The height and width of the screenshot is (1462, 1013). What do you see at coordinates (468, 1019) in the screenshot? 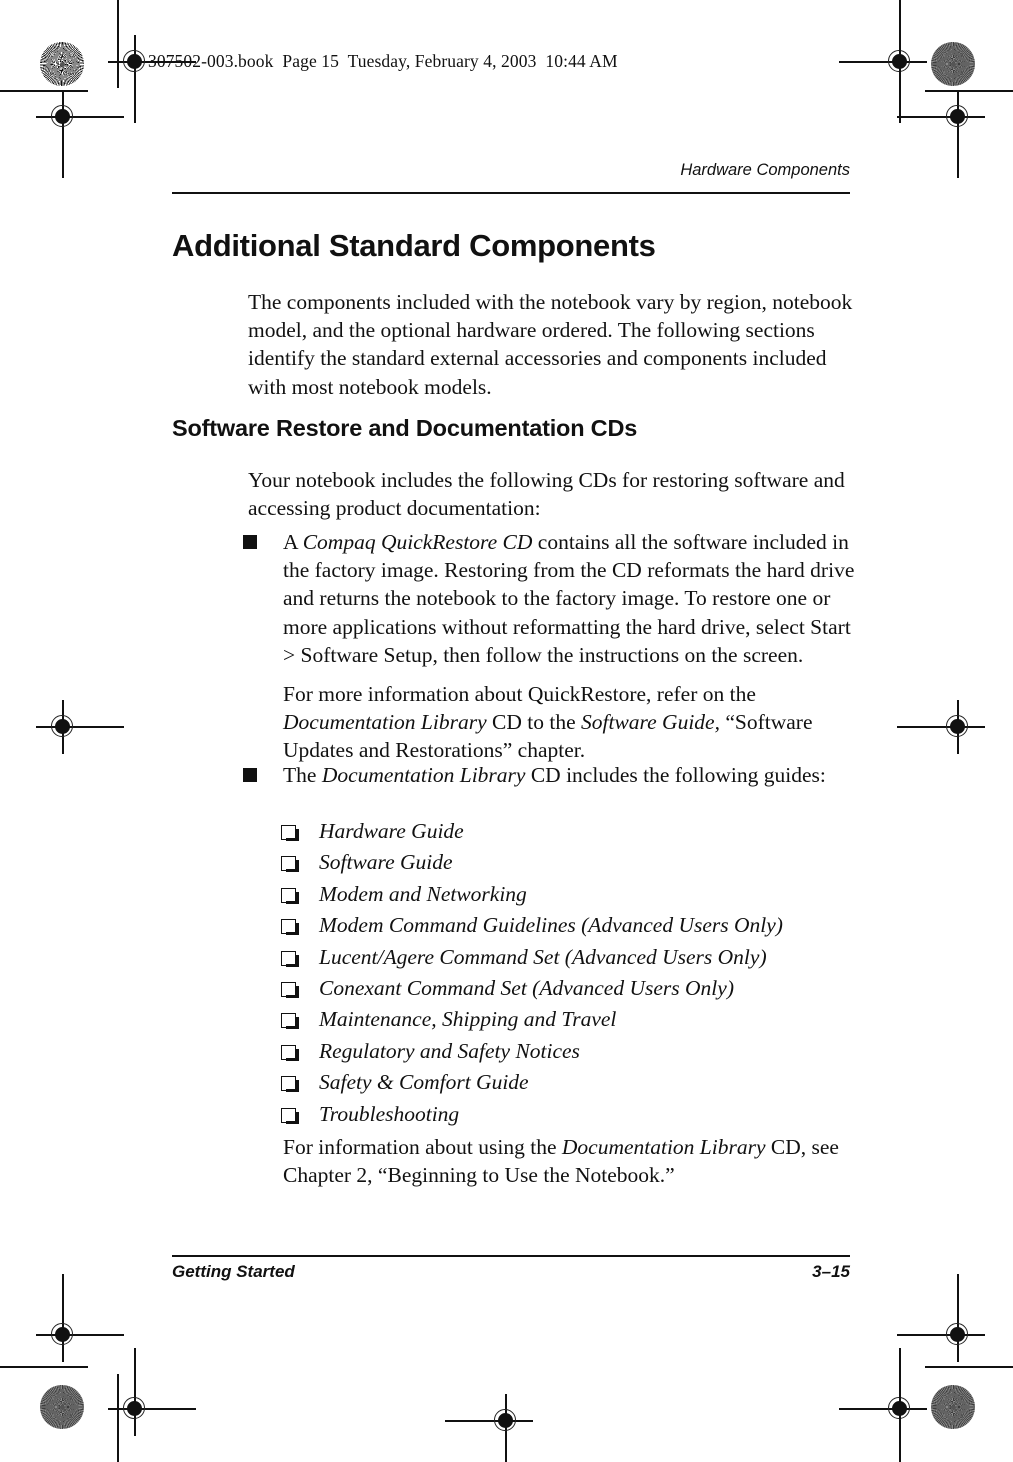
I see `guide-title: Maintenance, Shipping and Travel` at bounding box center [468, 1019].